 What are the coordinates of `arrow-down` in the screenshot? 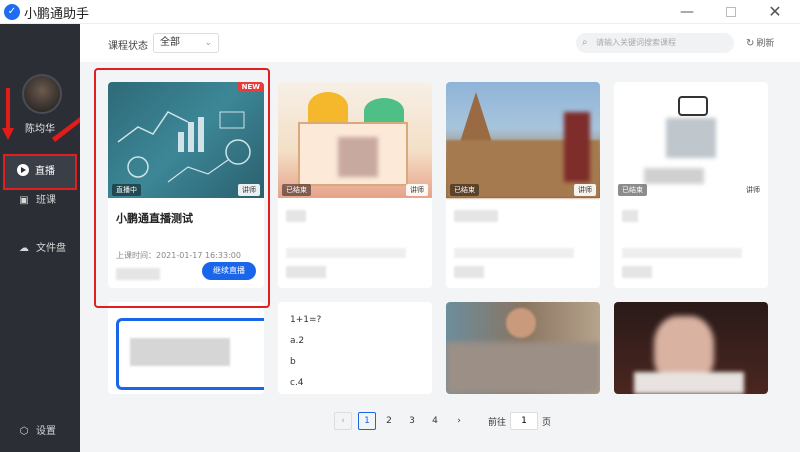 It's located at (8, 114).